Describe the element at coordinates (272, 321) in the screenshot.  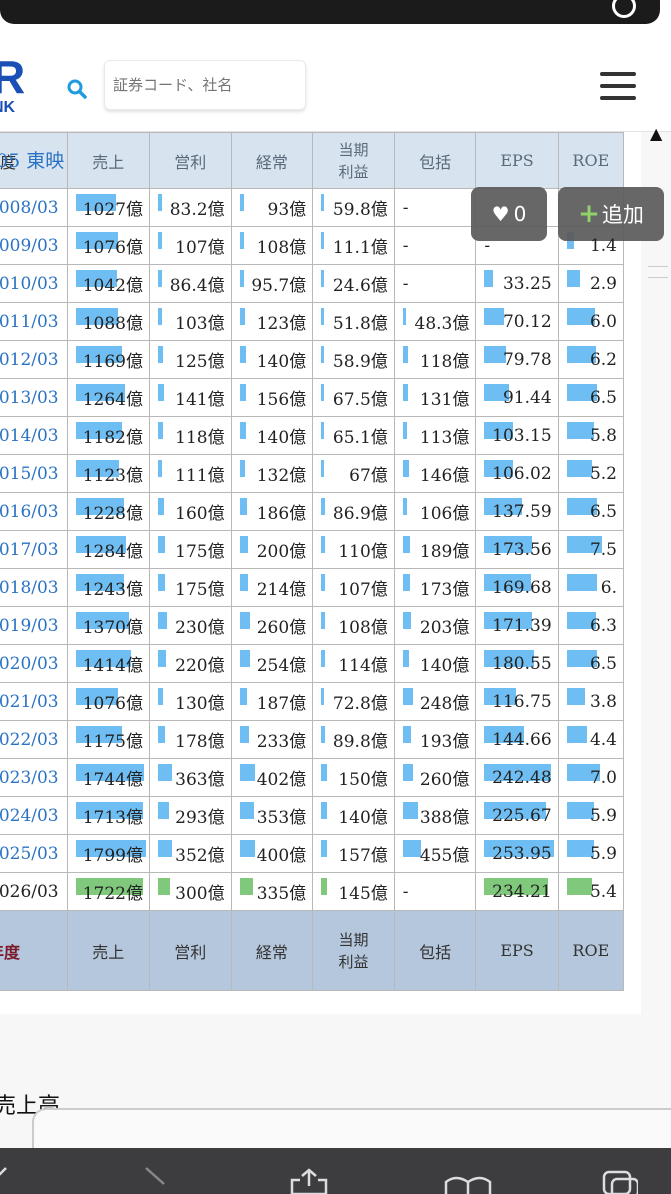
I see `cell-ord: 123億` at that location.